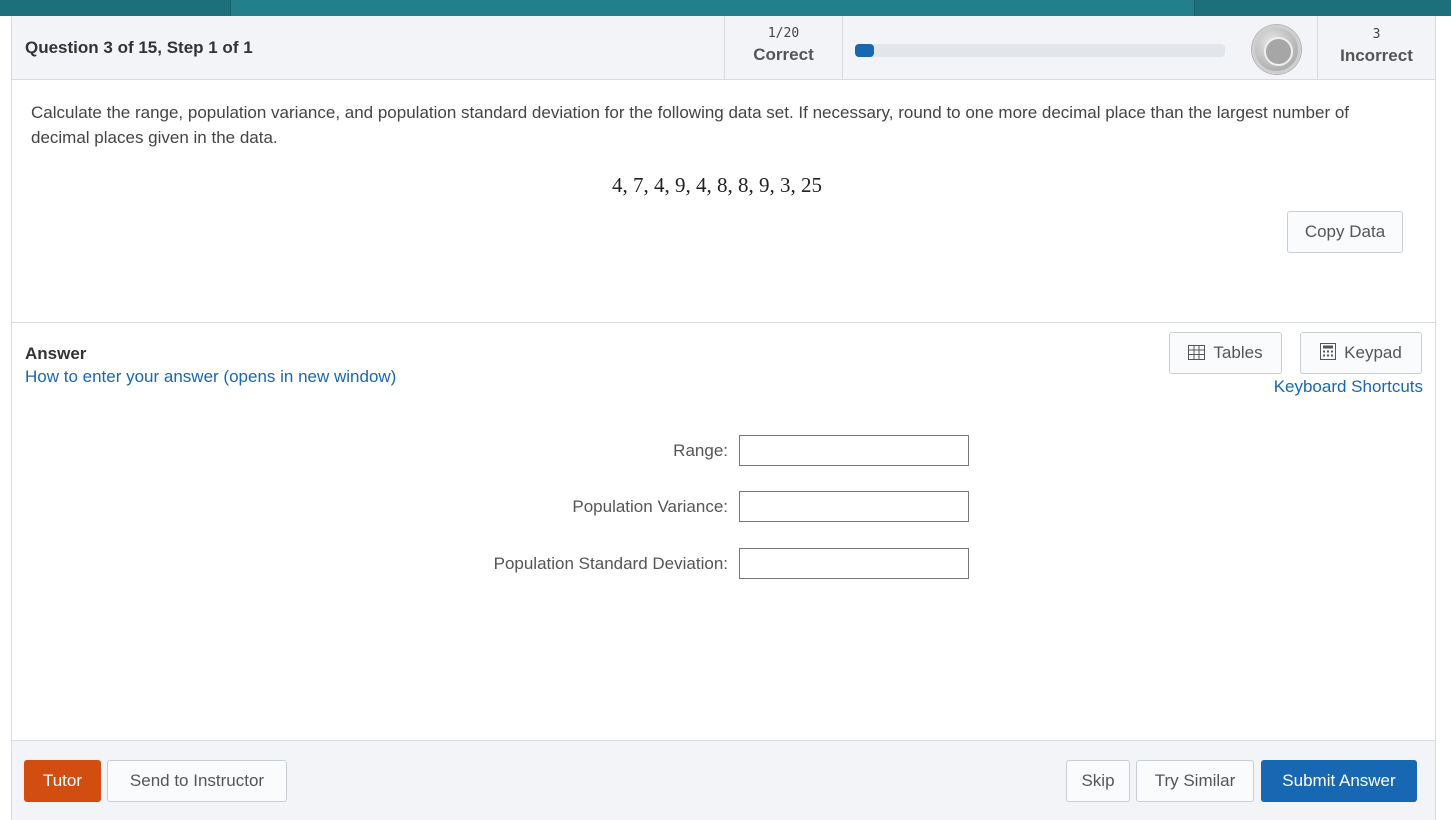 The height and width of the screenshot is (820, 1451). I want to click on incorrect-score: 3 Incorrect, so click(1376, 47).